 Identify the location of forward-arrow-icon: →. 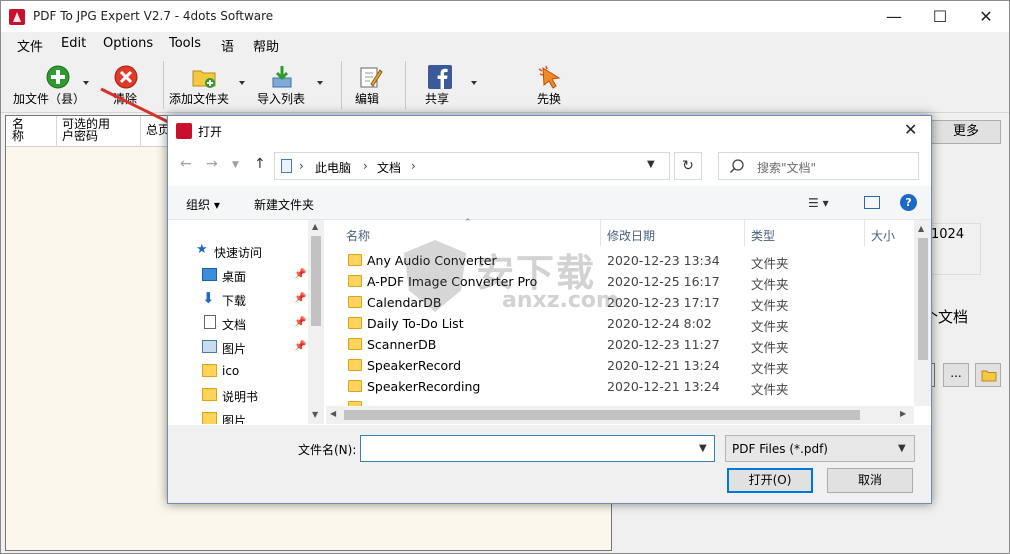
(212, 164).